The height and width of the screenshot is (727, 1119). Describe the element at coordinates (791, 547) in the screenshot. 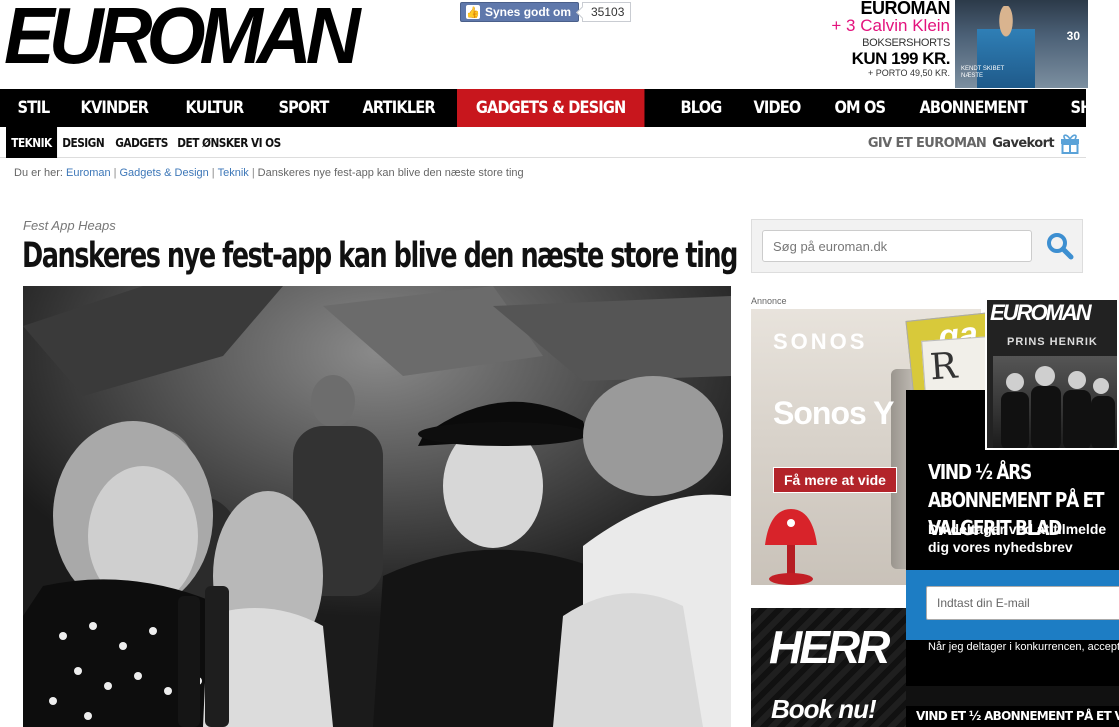

I see `lamp-image` at that location.